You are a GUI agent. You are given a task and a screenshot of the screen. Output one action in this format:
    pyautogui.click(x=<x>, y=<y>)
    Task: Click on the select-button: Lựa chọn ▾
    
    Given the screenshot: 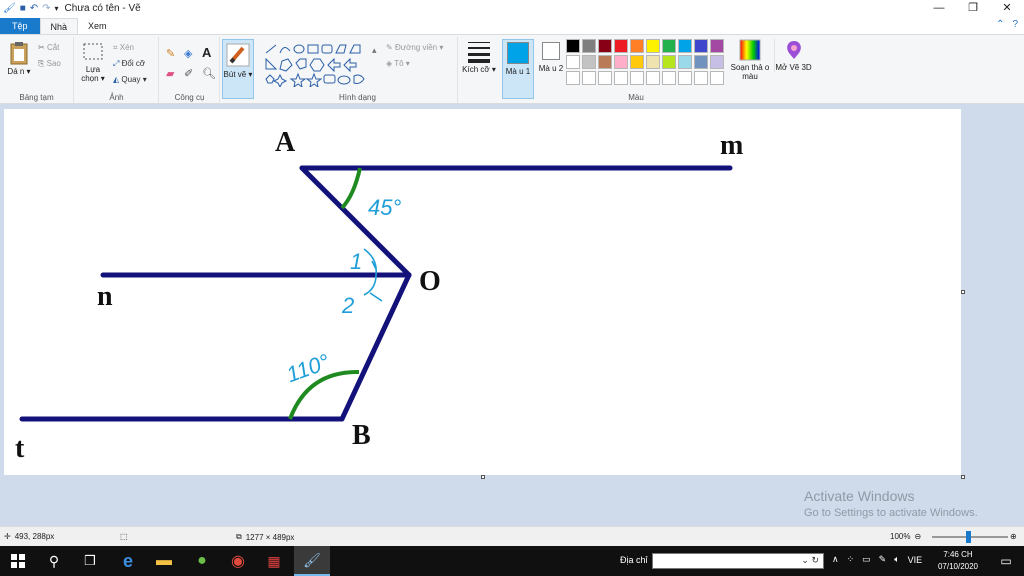 What is the action you would take?
    pyautogui.click(x=93, y=62)
    